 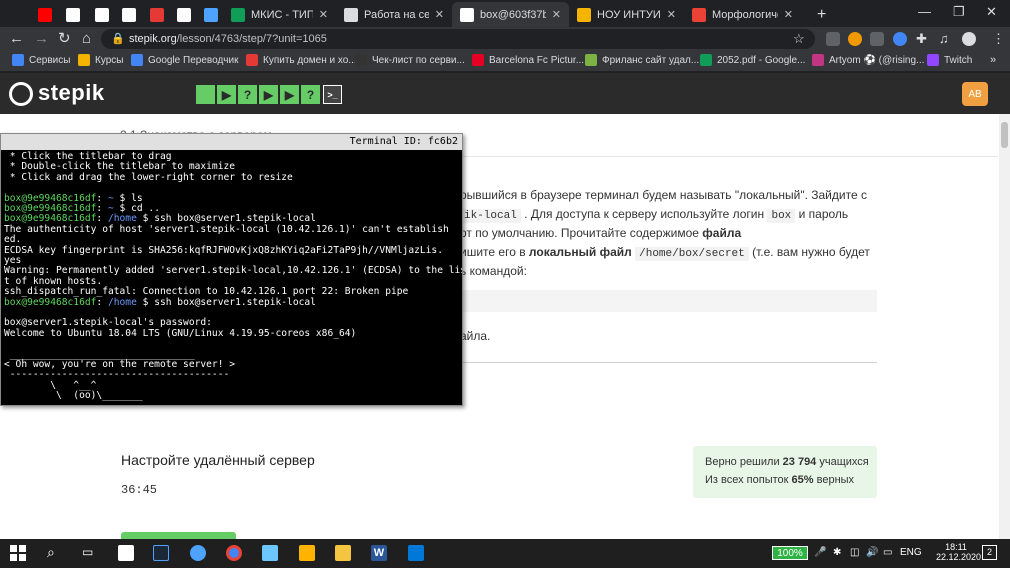 What do you see at coordinates (205, 94) in the screenshot?
I see `step-1-button` at bounding box center [205, 94].